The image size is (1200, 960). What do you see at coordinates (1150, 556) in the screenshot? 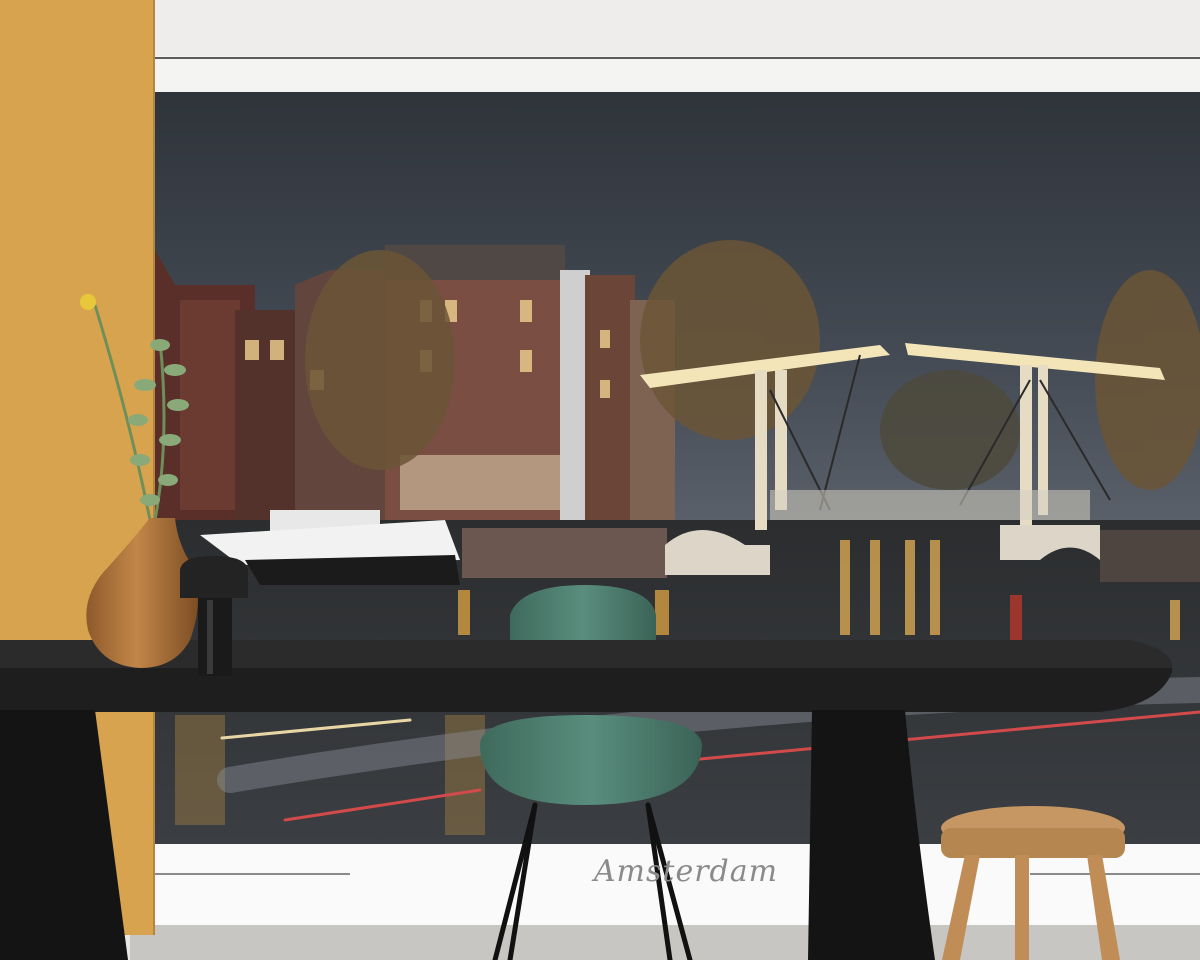
I see `far-quay` at bounding box center [1150, 556].